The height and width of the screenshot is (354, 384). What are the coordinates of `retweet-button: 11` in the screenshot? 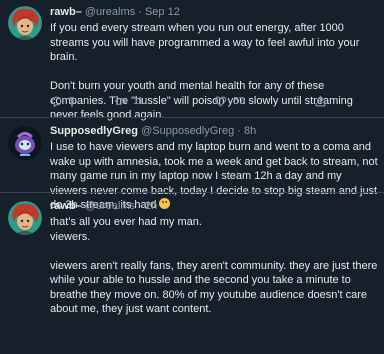 It's located at (164, 101).